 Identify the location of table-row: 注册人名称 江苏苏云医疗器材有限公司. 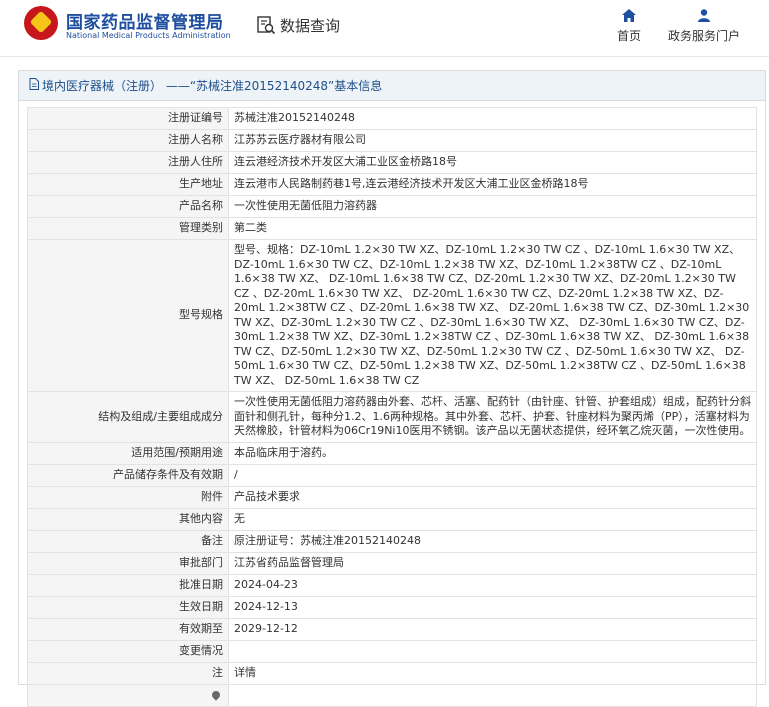
(392, 140).